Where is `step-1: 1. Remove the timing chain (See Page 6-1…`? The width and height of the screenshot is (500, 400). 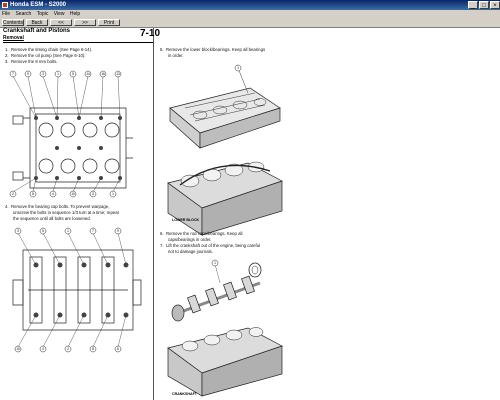
step-1: 1. Remove the timing chain (See Page 6-1… is located at coordinates (49, 49).